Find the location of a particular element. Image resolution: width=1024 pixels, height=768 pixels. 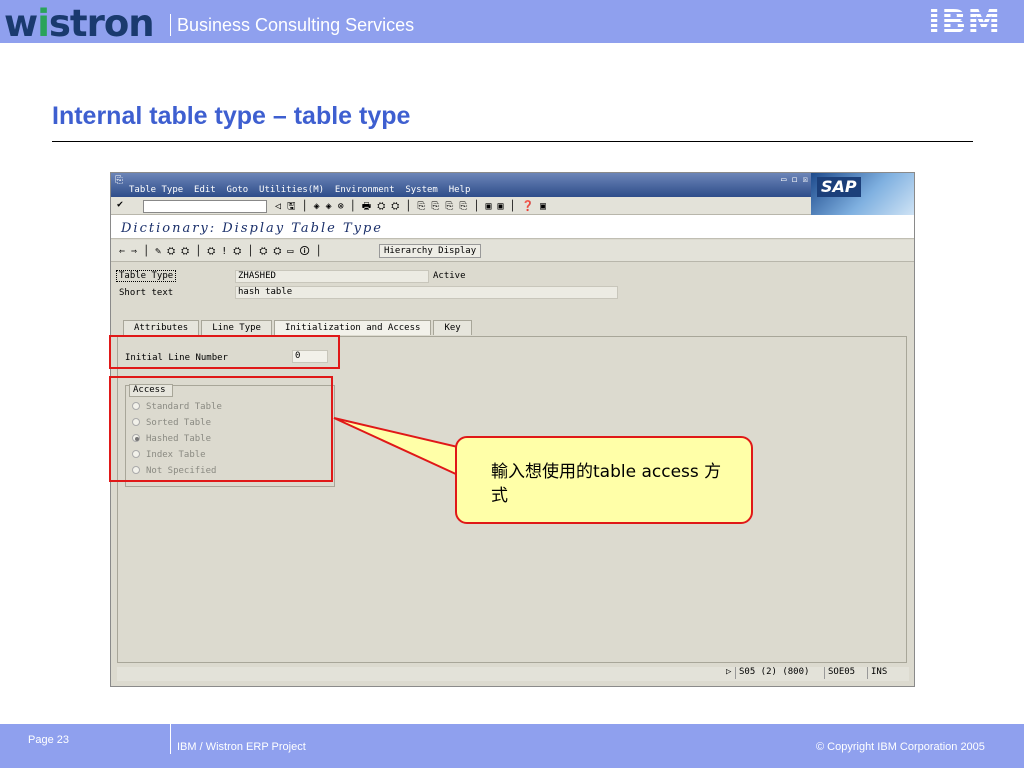

screen-title: Dictionary: Display Table Type is located at coordinates (252, 228).